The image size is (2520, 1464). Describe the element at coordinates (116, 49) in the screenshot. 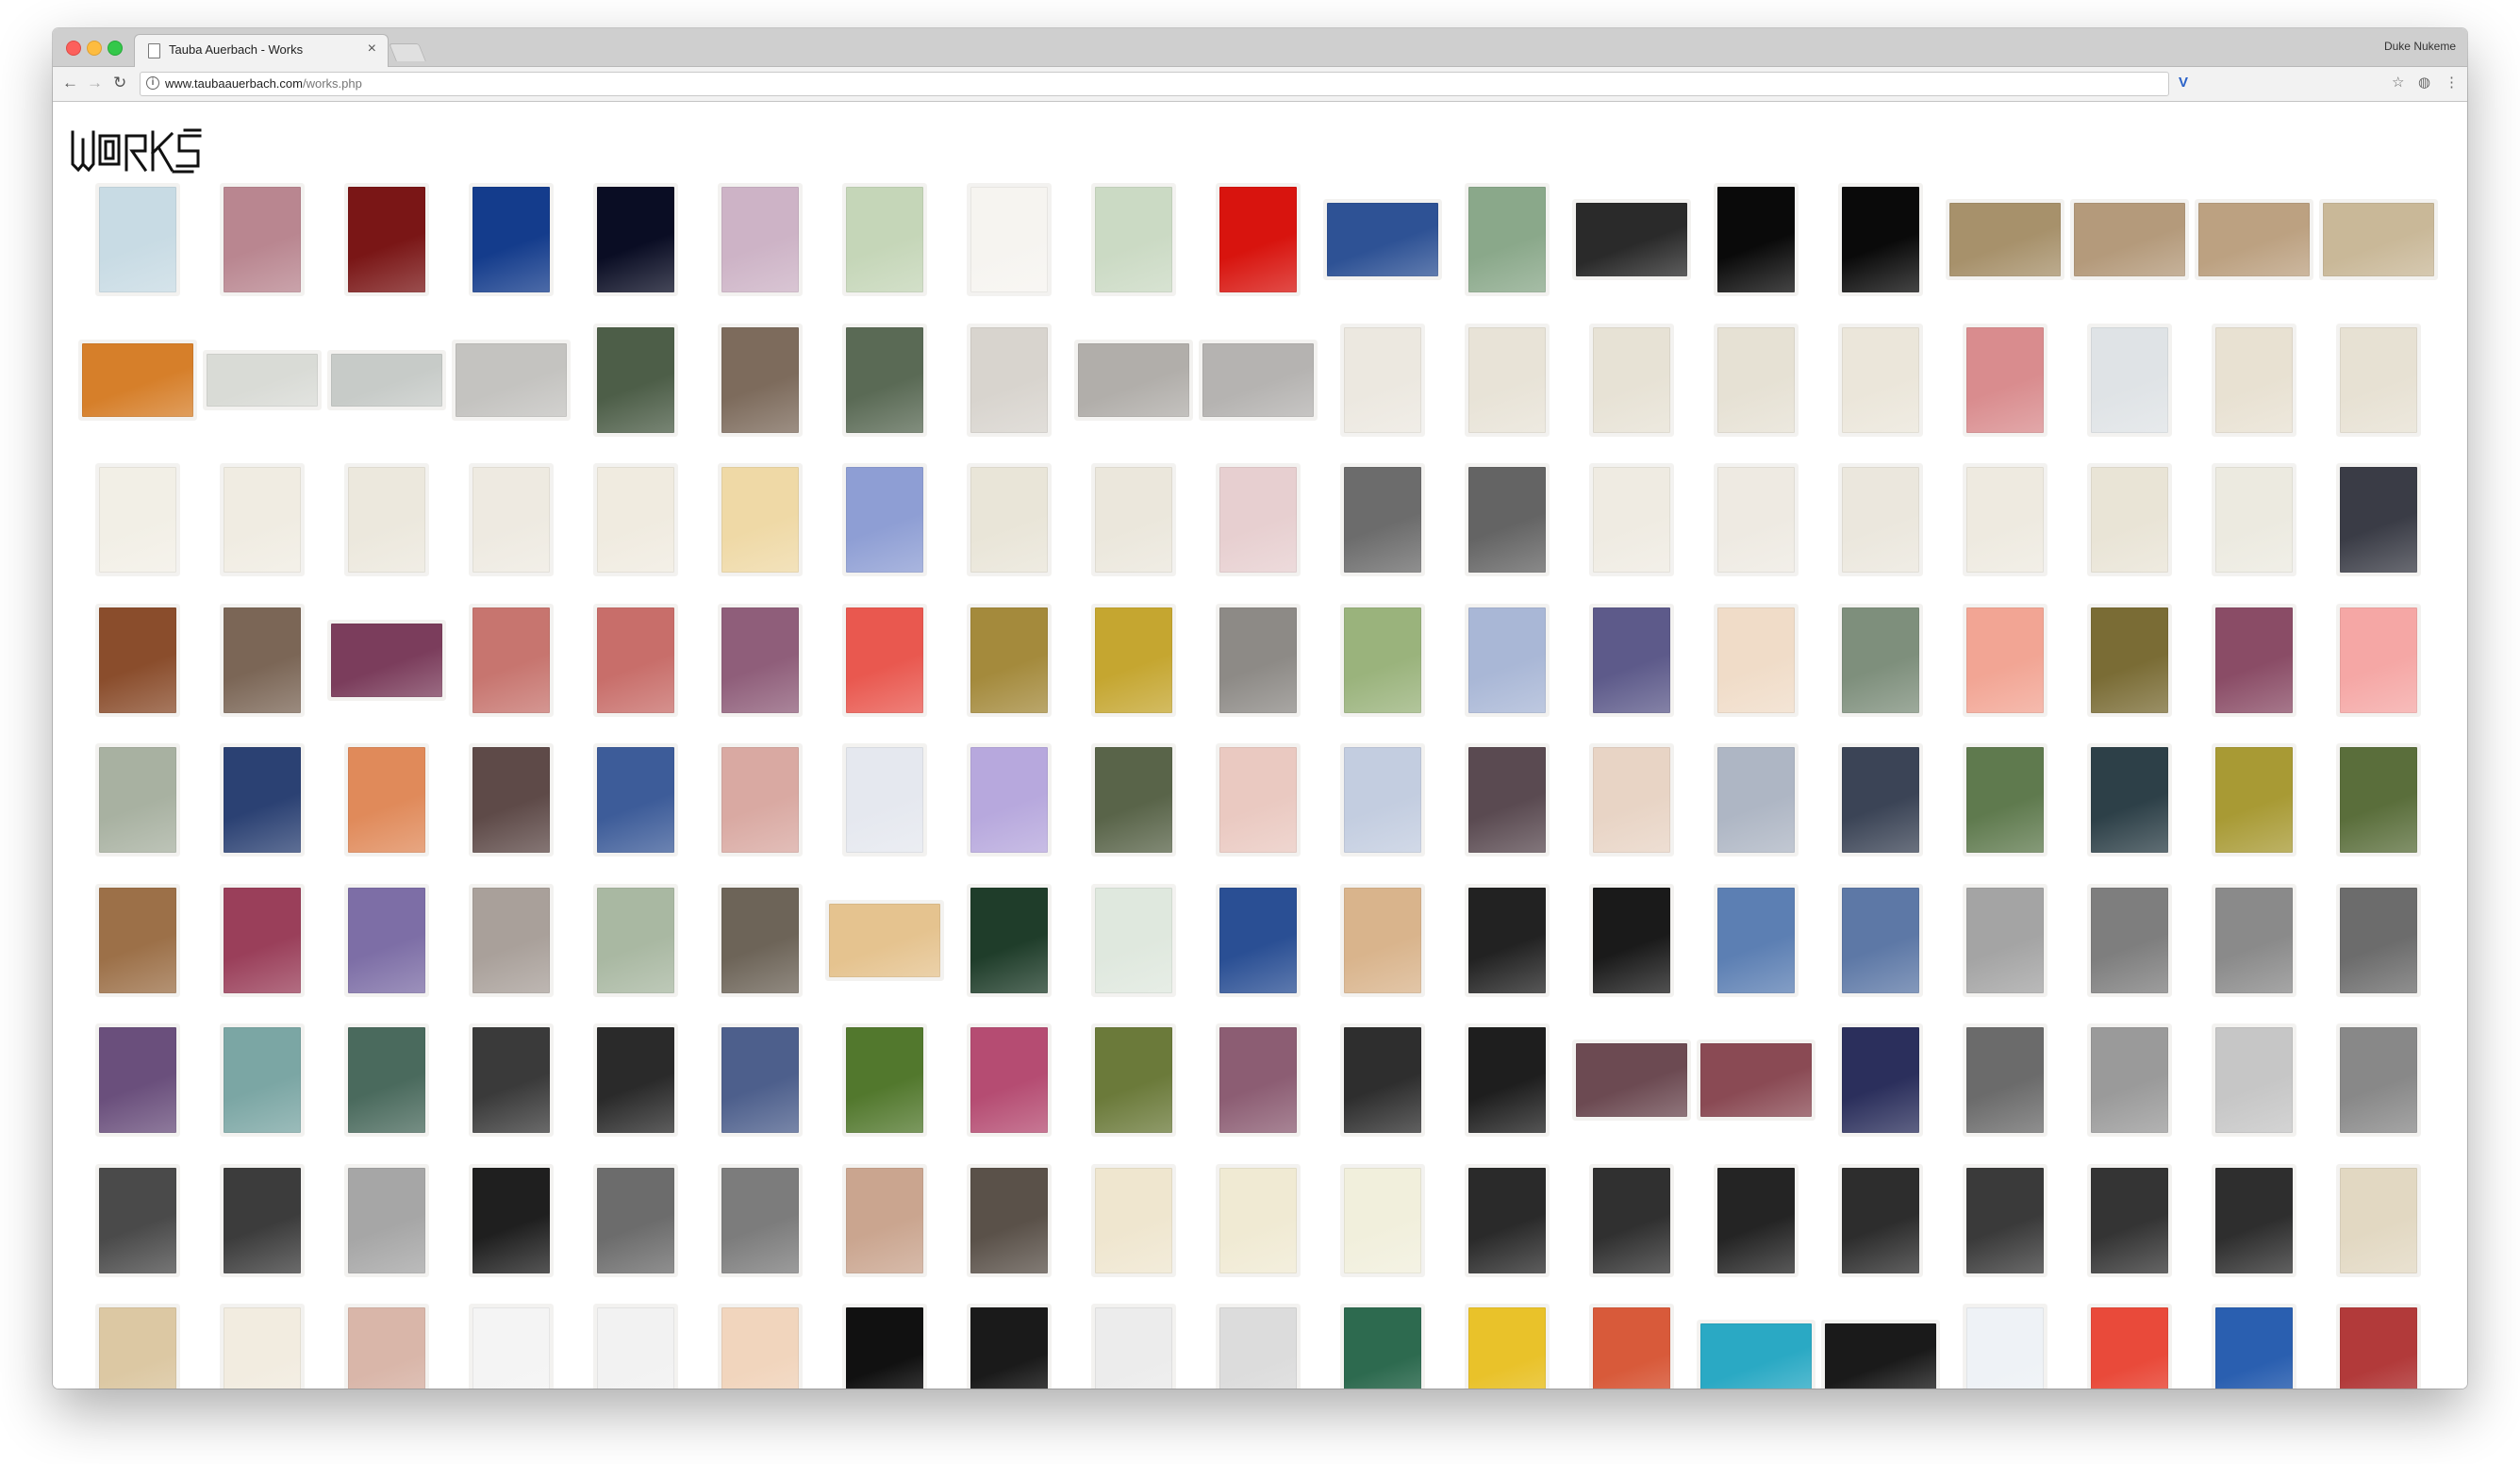

I see `zoom-window-button` at that location.